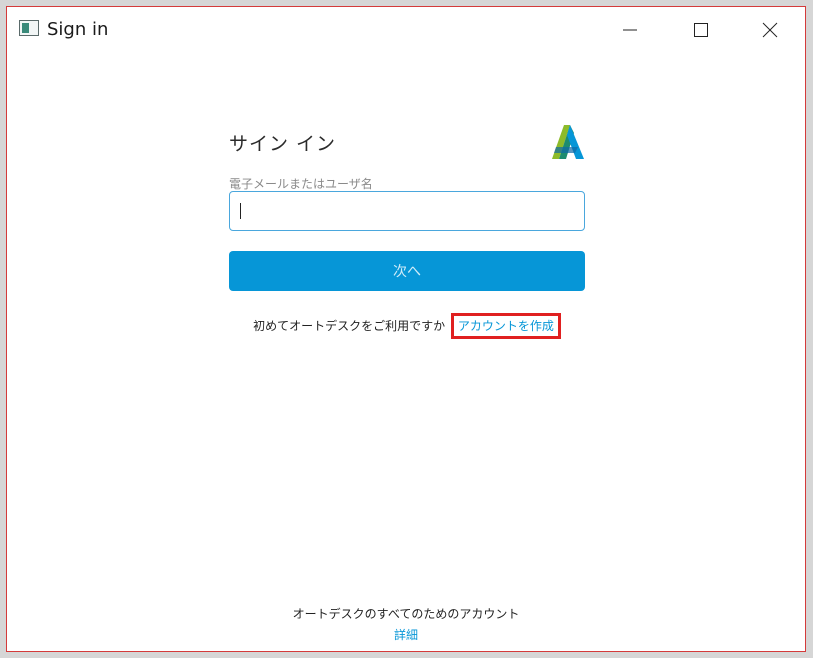 Image resolution: width=813 pixels, height=658 pixels. I want to click on create-account-link: アカウントを作成, so click(505, 326).